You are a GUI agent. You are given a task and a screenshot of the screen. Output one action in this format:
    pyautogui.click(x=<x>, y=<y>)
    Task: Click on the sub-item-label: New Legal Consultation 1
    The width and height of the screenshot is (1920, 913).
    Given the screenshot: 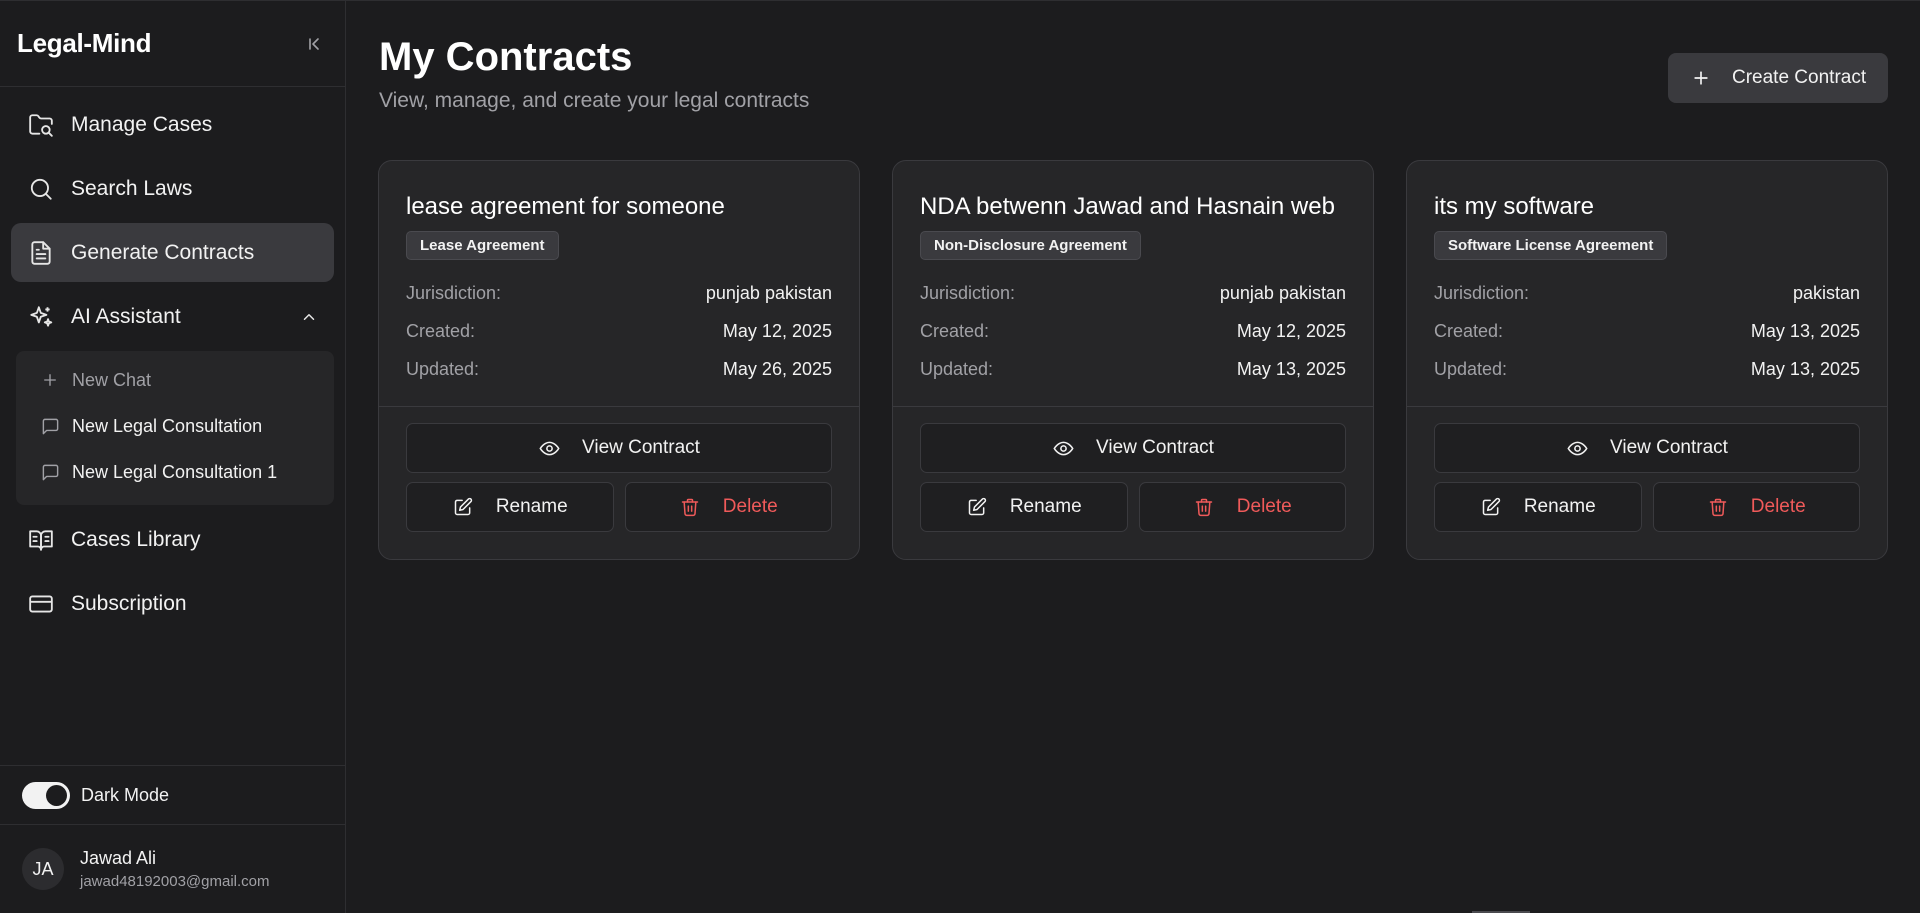 What is the action you would take?
    pyautogui.click(x=175, y=471)
    